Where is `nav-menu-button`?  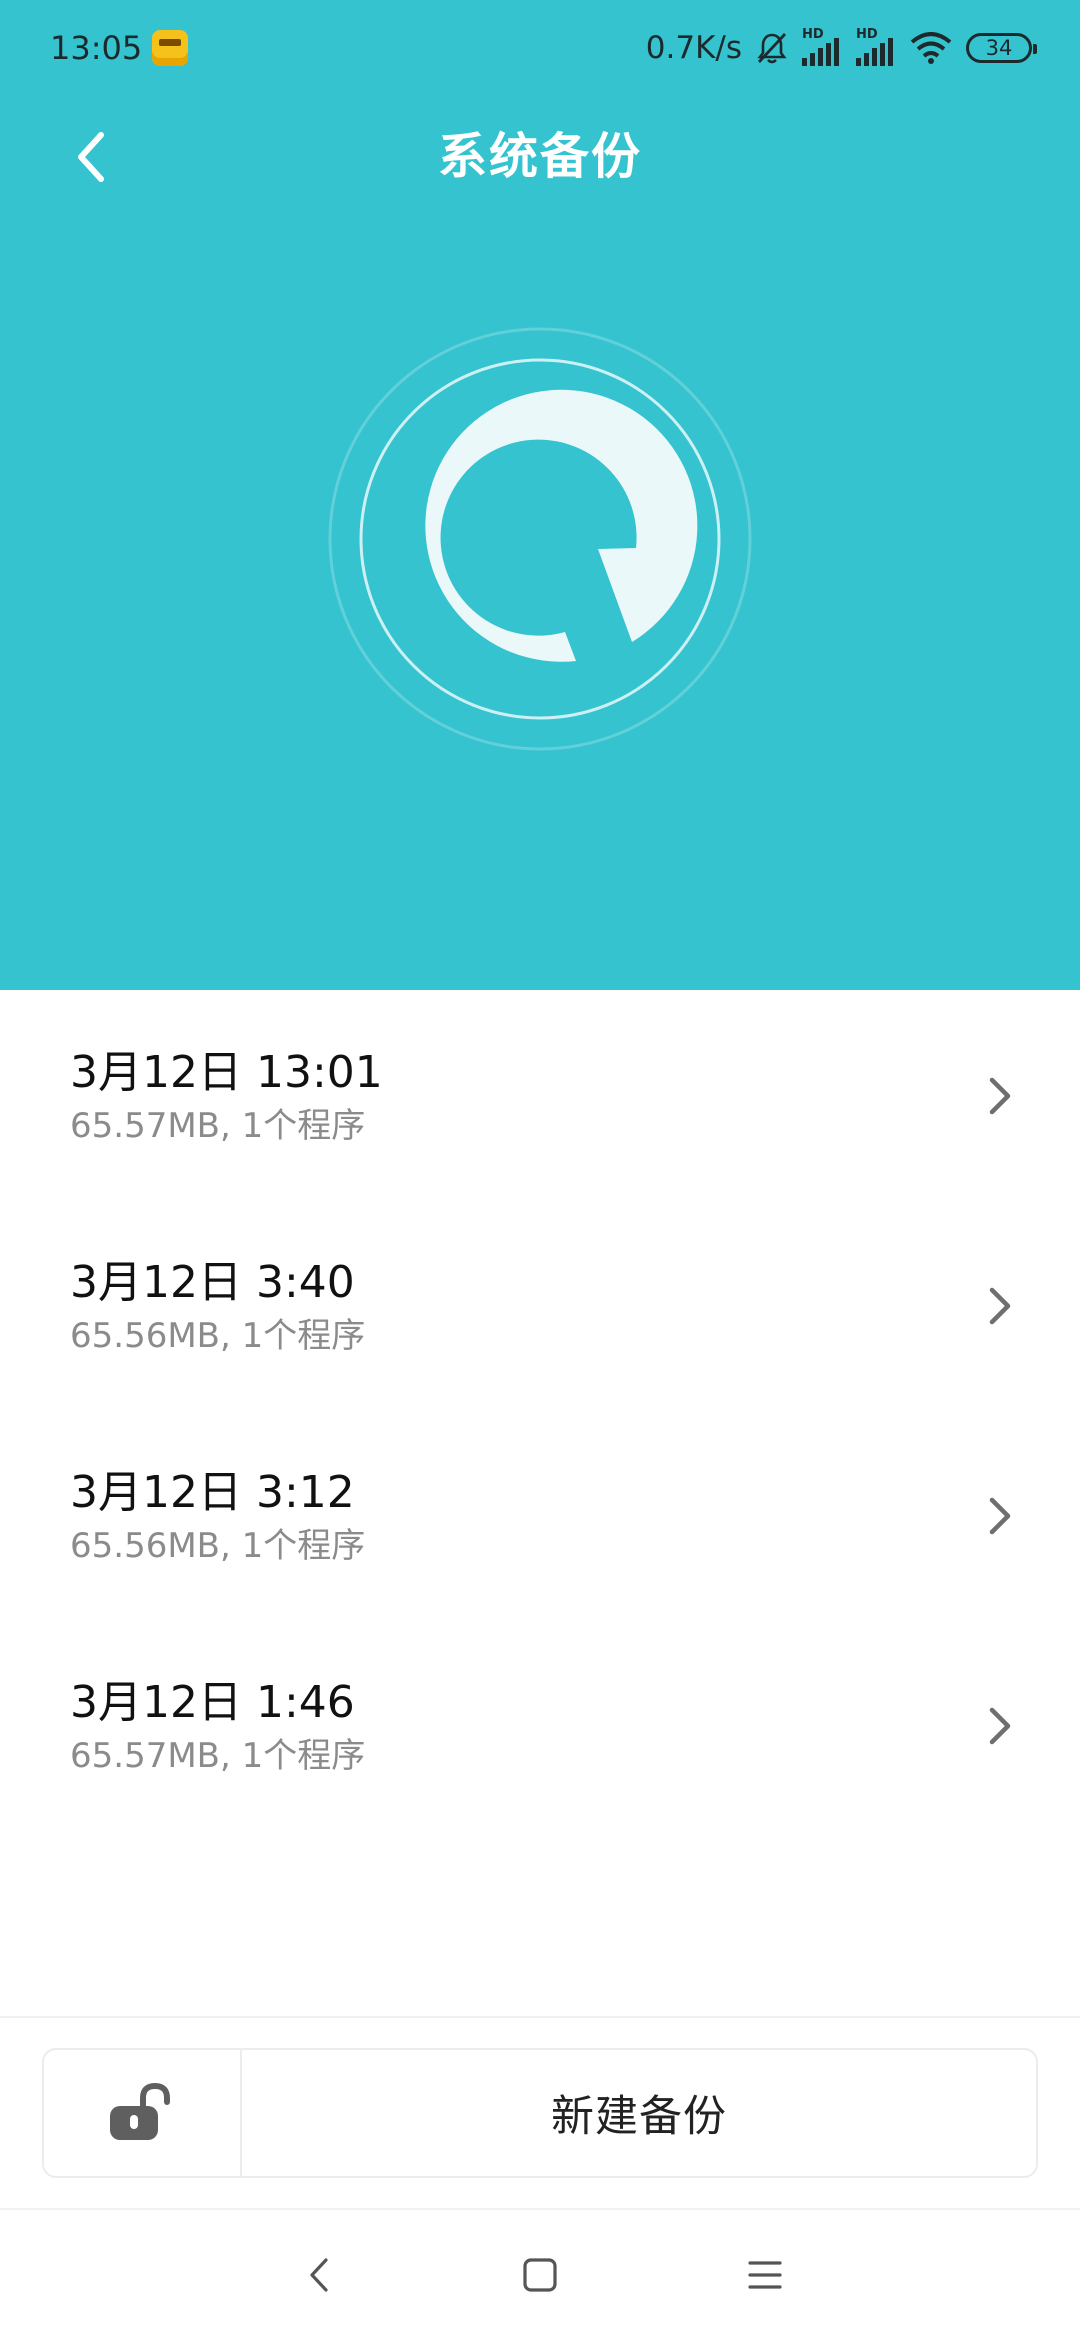
nav-menu-button is located at coordinates (765, 2275).